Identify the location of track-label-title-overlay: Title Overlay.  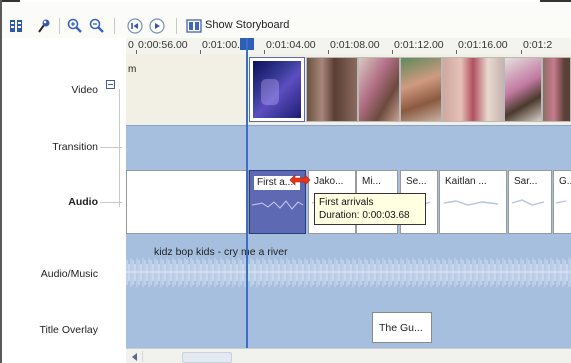
(68, 330).